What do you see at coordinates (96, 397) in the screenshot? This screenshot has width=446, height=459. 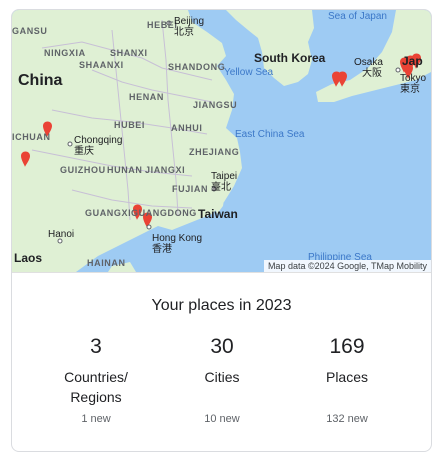 I see `stat-countries-label-line2: Regions` at bounding box center [96, 397].